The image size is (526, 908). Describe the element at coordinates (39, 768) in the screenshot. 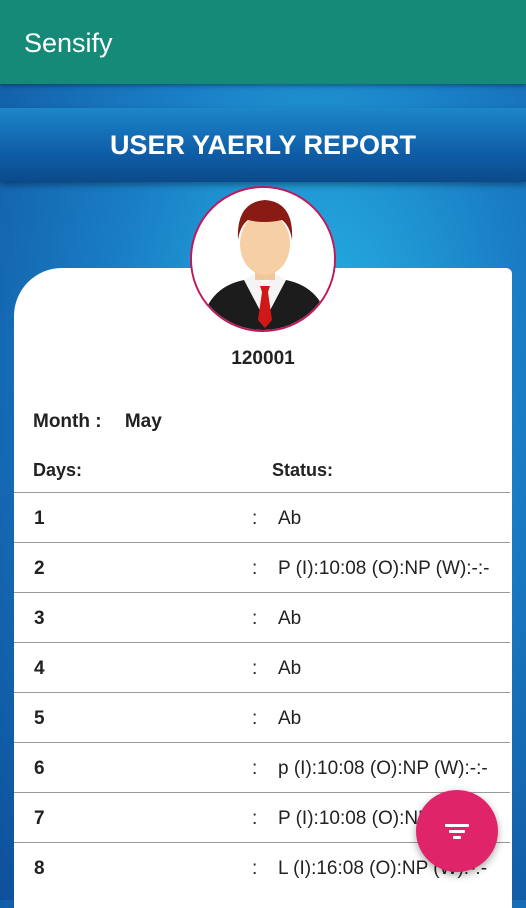

I see `day-number: 6` at that location.